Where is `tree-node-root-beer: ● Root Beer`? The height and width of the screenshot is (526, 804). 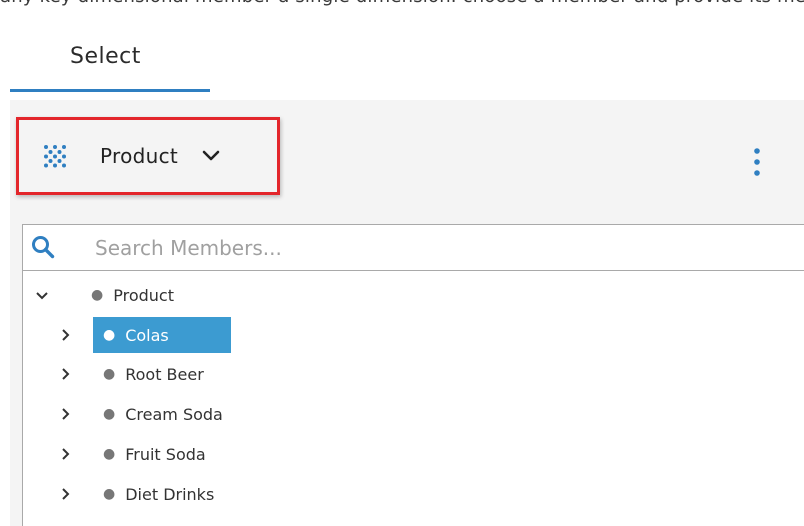 tree-node-root-beer: ● Root Beer is located at coordinates (155, 374).